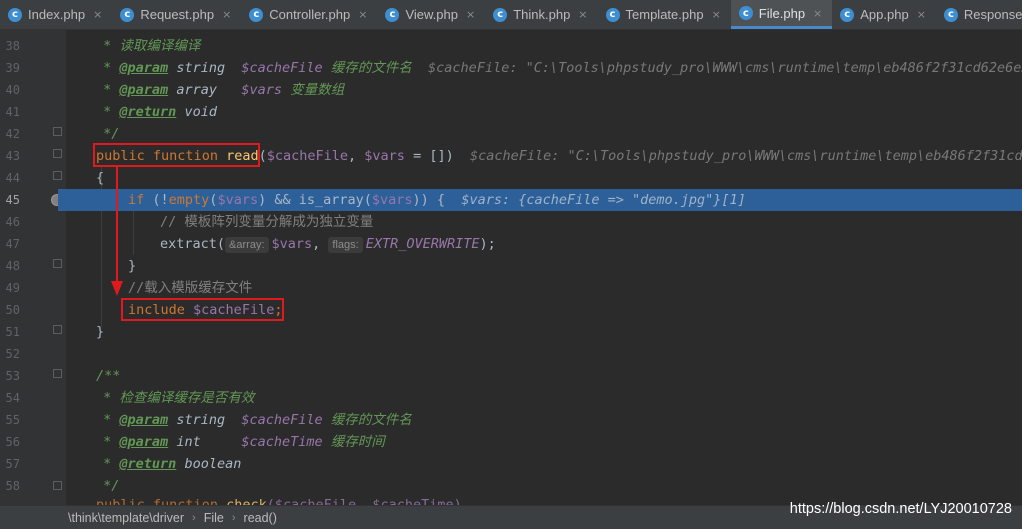 The image size is (1022, 529). Describe the element at coordinates (12, 156) in the screenshot. I see `line-number: 43` at that location.